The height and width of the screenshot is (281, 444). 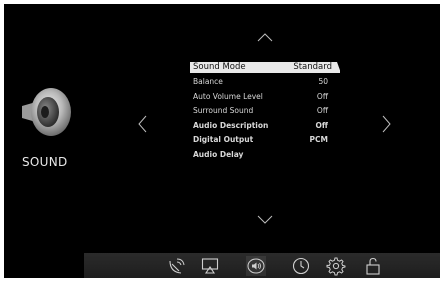 I want to click on clock-icon, so click(x=301, y=266).